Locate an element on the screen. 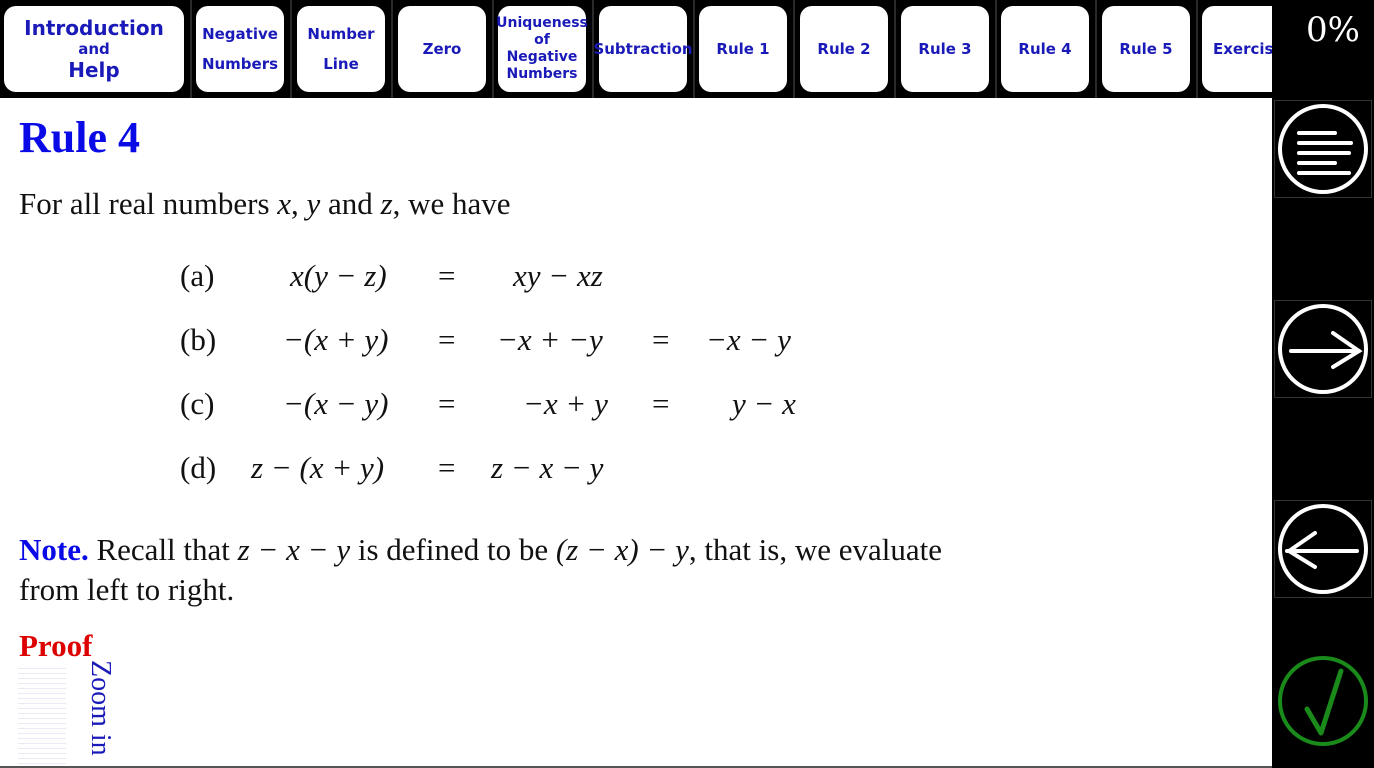  tab-label: Rule 4 is located at coordinates (1045, 49).